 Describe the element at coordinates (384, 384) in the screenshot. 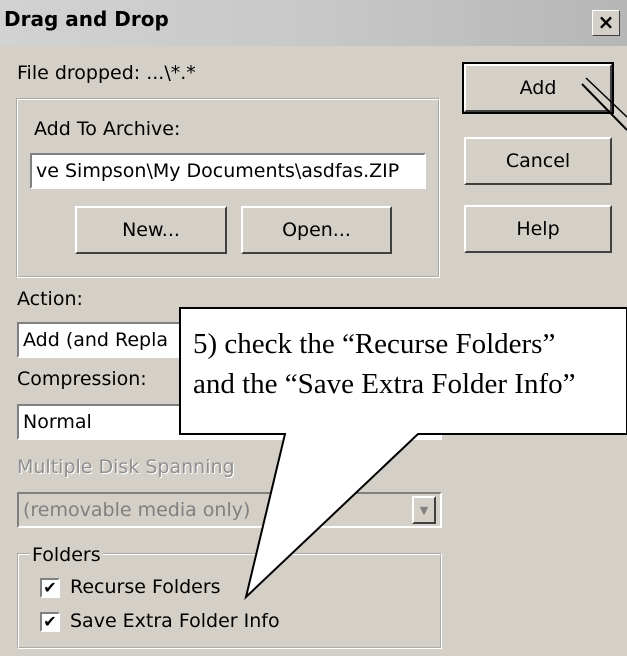

I see `callout-line-2: and the “Save Extra Folder Info”` at that location.